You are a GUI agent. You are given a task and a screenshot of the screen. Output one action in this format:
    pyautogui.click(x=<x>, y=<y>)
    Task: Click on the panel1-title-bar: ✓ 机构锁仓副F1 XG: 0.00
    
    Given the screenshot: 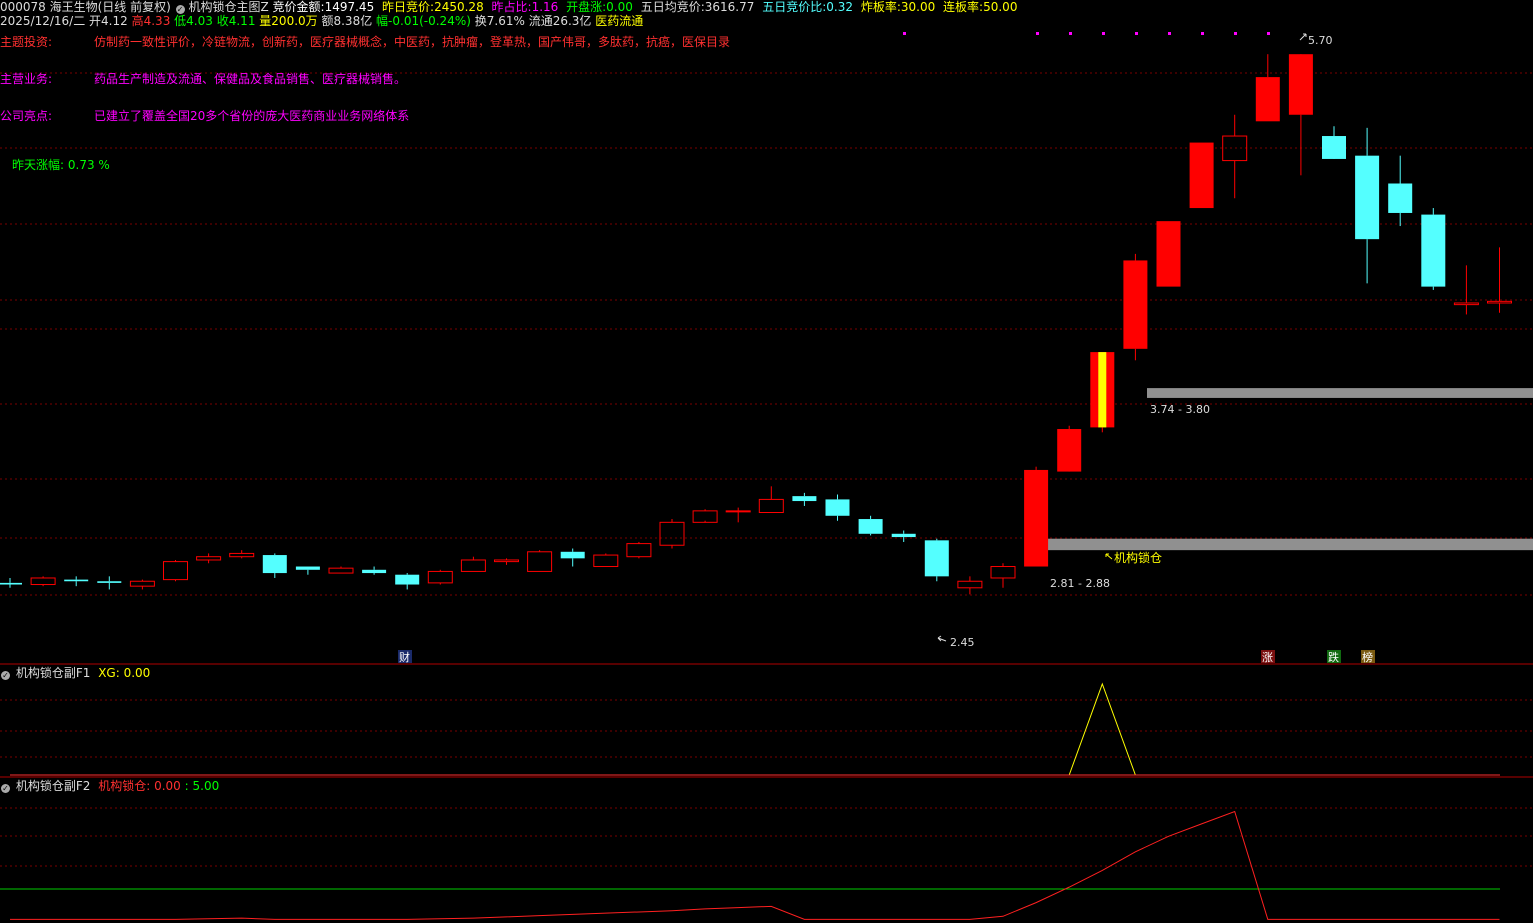 What is the action you would take?
    pyautogui.click(x=75, y=673)
    